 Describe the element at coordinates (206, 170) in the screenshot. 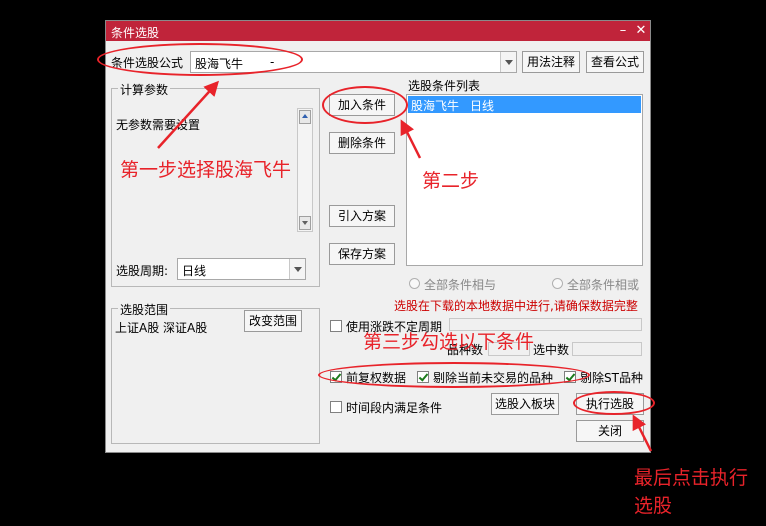

I see `annotation-step1: 第一步选择股海飞牛` at that location.